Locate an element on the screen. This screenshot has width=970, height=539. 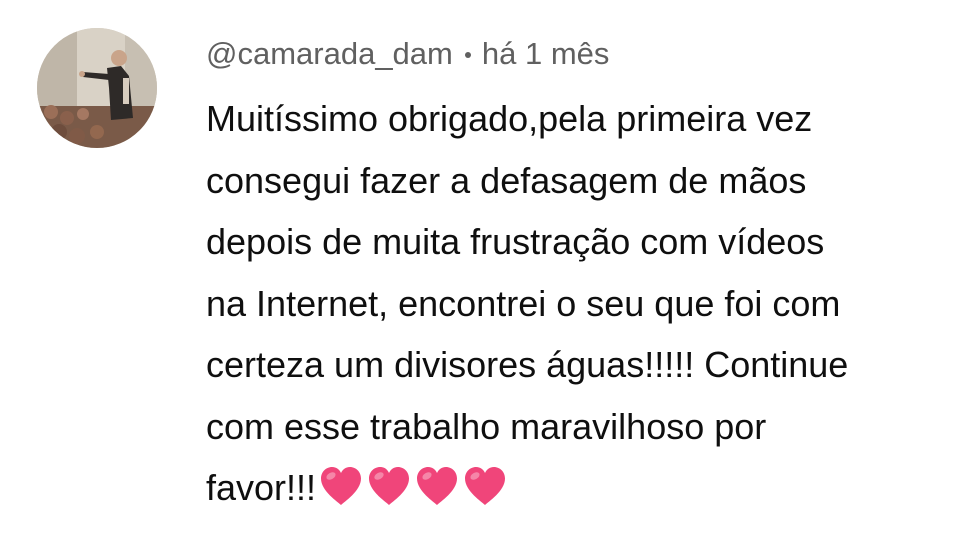
heart-emoji-group is located at coordinates (414, 486).